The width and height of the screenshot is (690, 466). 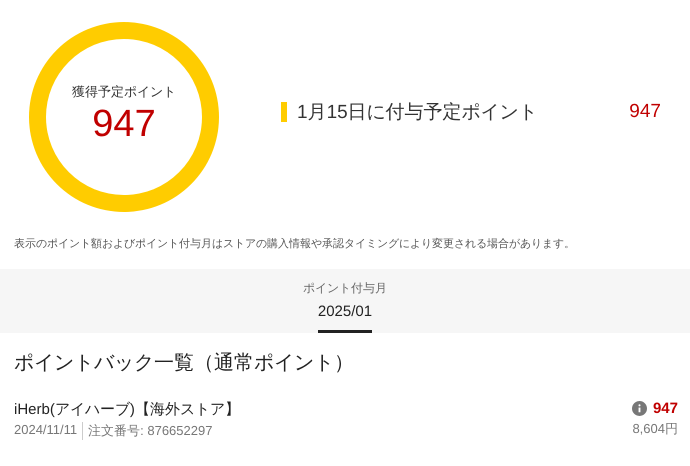 What do you see at coordinates (645, 112) in the screenshot?
I see `scheduled-points: 947` at bounding box center [645, 112].